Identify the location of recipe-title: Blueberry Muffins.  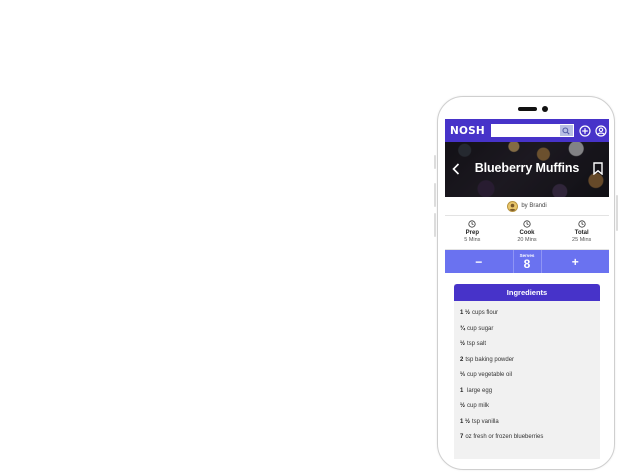
(527, 168).